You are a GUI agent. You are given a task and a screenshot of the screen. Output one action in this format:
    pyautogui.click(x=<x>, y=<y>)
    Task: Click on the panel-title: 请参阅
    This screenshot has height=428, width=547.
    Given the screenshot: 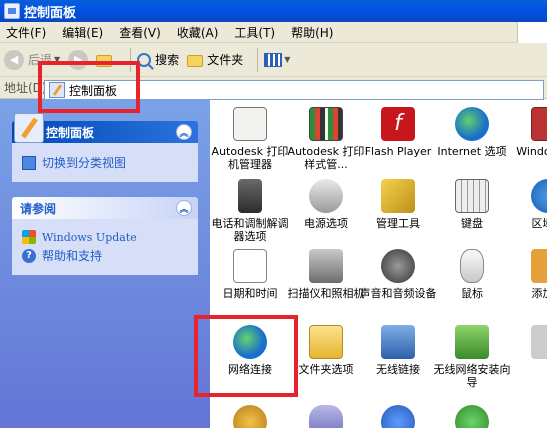 What is the action you would take?
    pyautogui.click(x=38, y=208)
    